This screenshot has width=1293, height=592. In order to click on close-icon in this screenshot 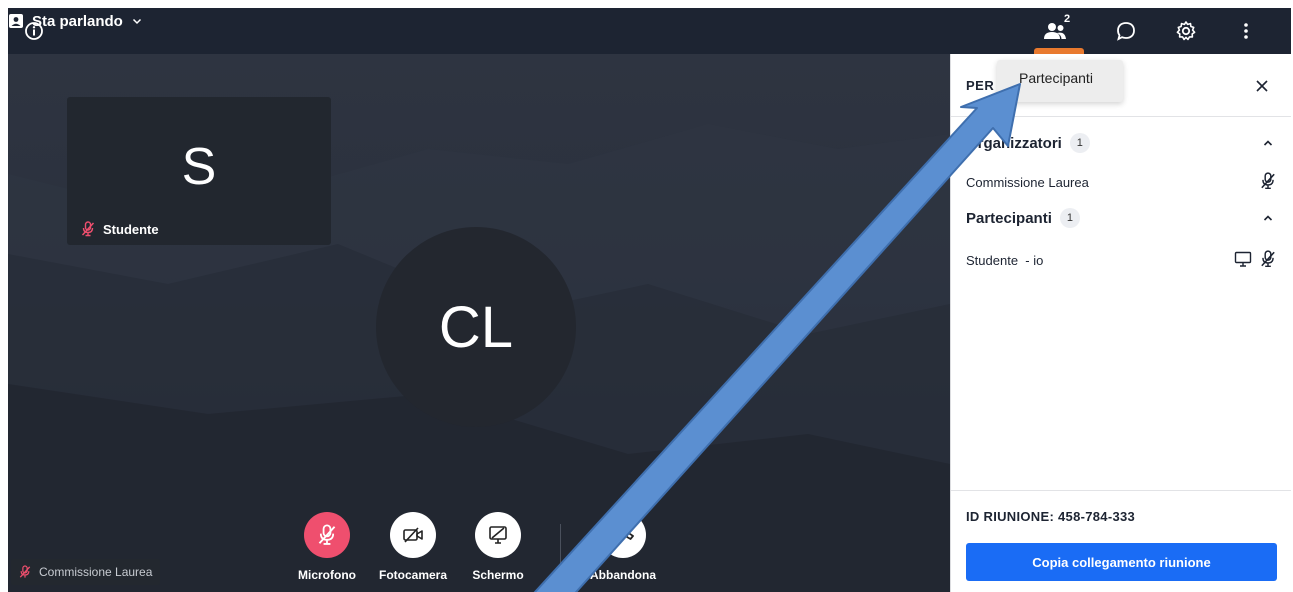, I will do `click(1262, 86)`.